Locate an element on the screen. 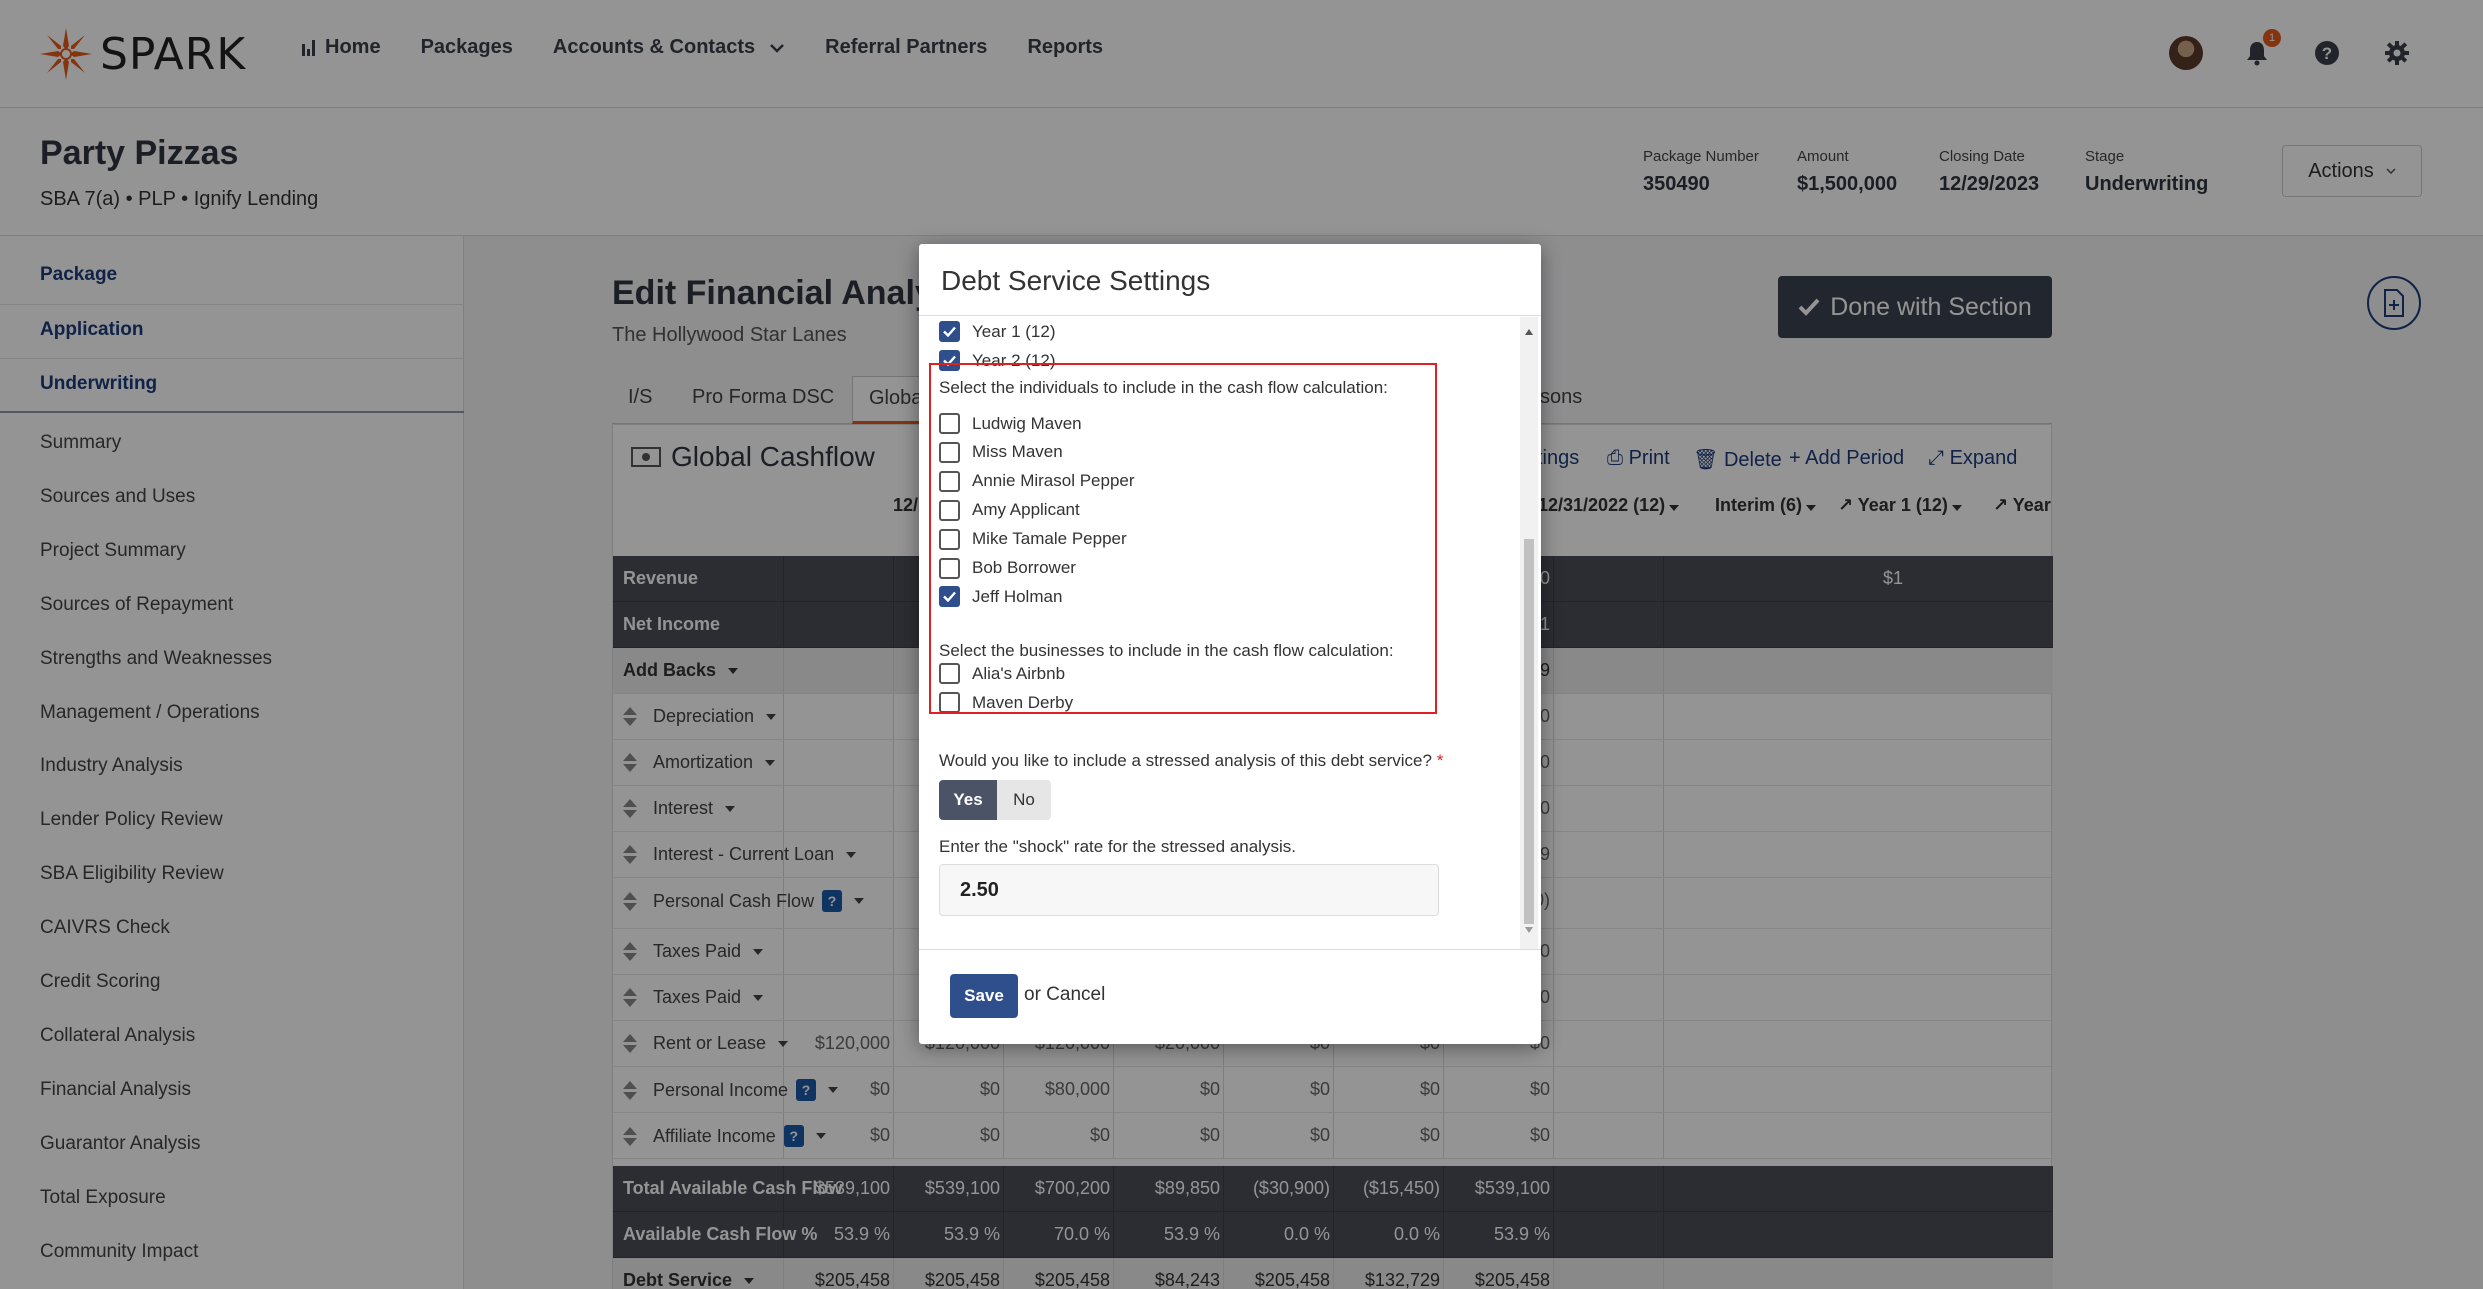 This screenshot has width=2483, height=1289. stressed-toggle: Yes No is located at coordinates (995, 800).